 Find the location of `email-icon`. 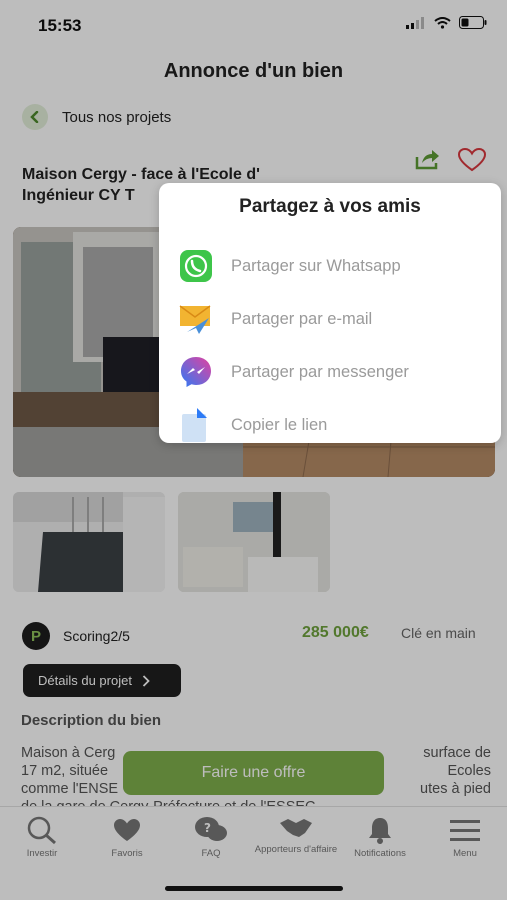

email-icon is located at coordinates (195, 319).